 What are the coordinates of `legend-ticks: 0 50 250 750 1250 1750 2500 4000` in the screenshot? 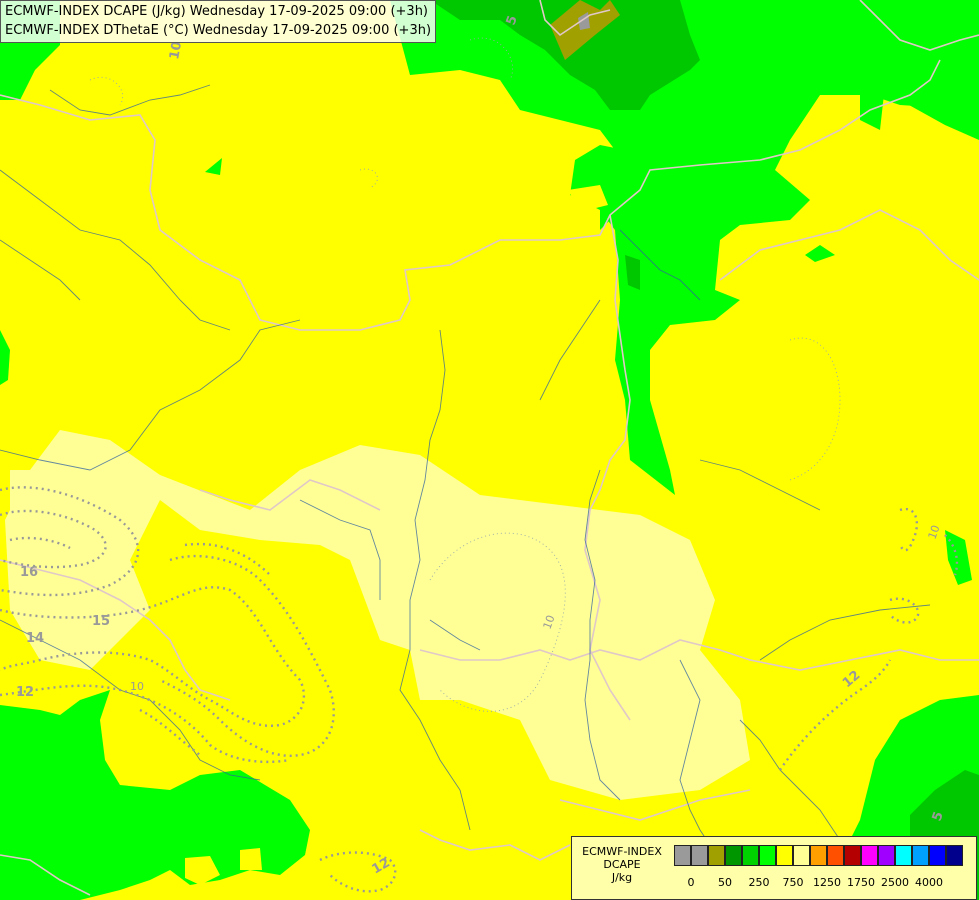 It's located at (824, 883).